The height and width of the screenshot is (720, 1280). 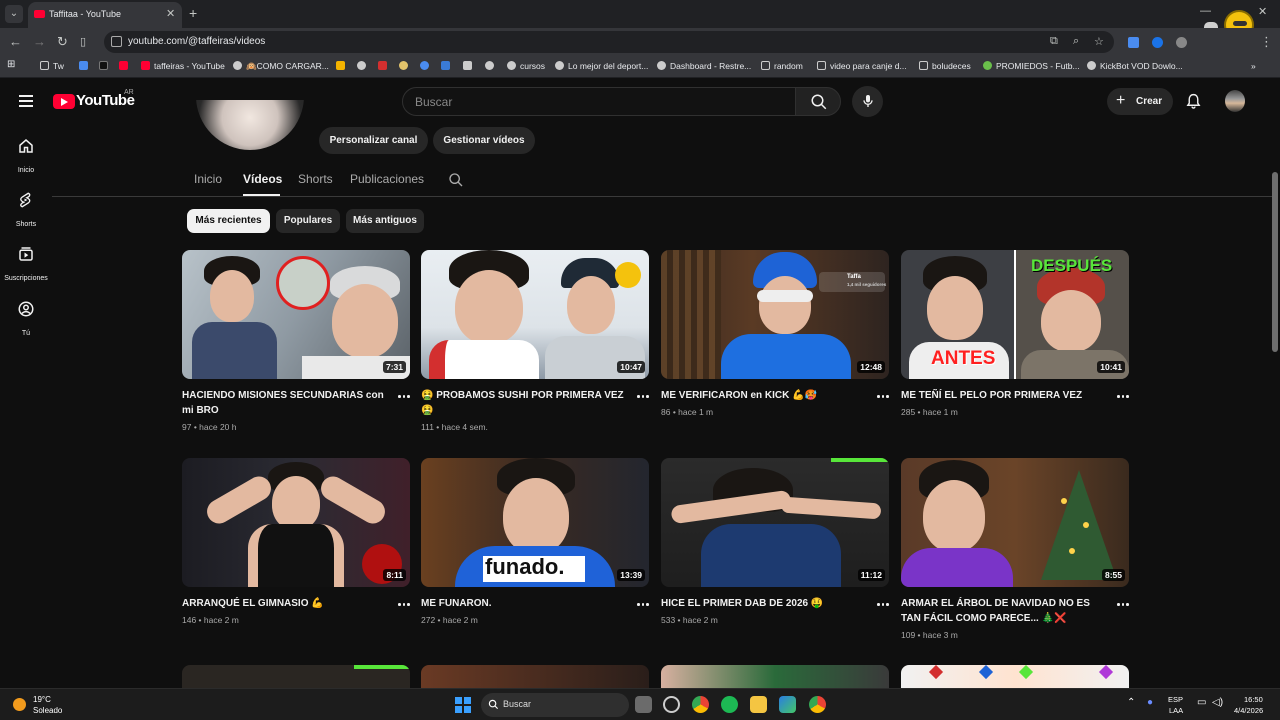 What do you see at coordinates (1235, 101) in the screenshot?
I see `account-avatar` at bounding box center [1235, 101].